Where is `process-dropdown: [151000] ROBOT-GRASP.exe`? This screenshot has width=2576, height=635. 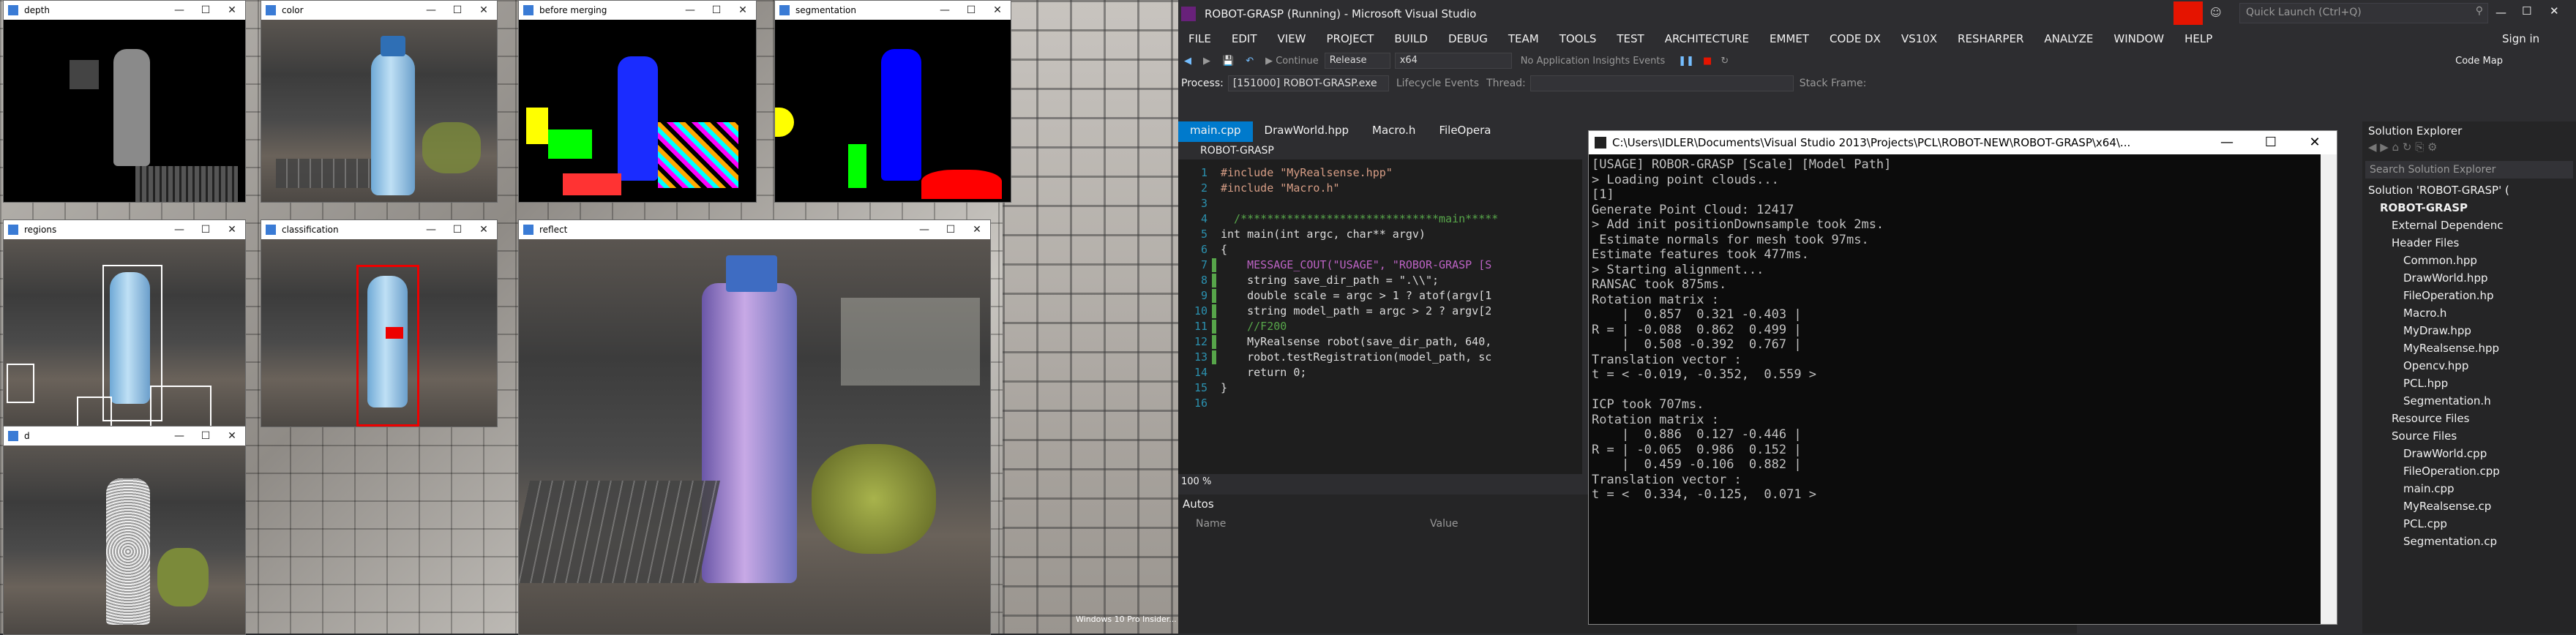
process-dropdown: [151000] ROBOT-GRASP.exe is located at coordinates (1308, 83).